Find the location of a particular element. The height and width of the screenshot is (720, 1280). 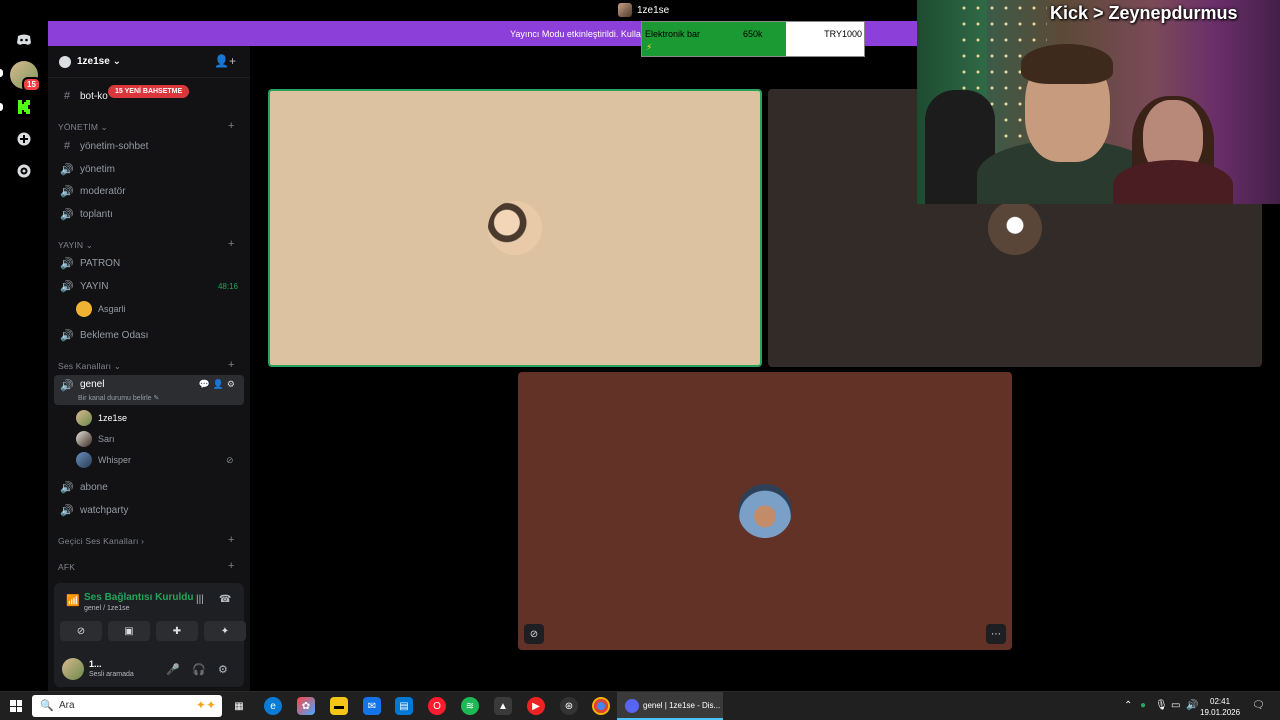

donation-goal-widget: Elektronik bar 650k TRY1000 ⚡ is located at coordinates (753, 39).